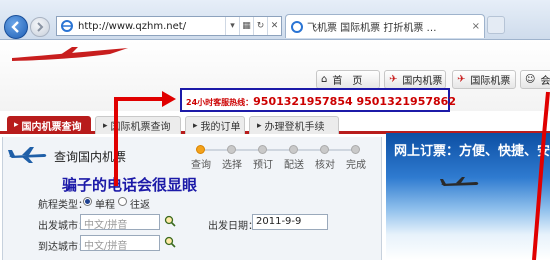 Image resolution: width=550 pixels, height=260 pixels. What do you see at coordinates (232, 26) in the screenshot?
I see `search-dropdown-icon: ▾` at bounding box center [232, 26].